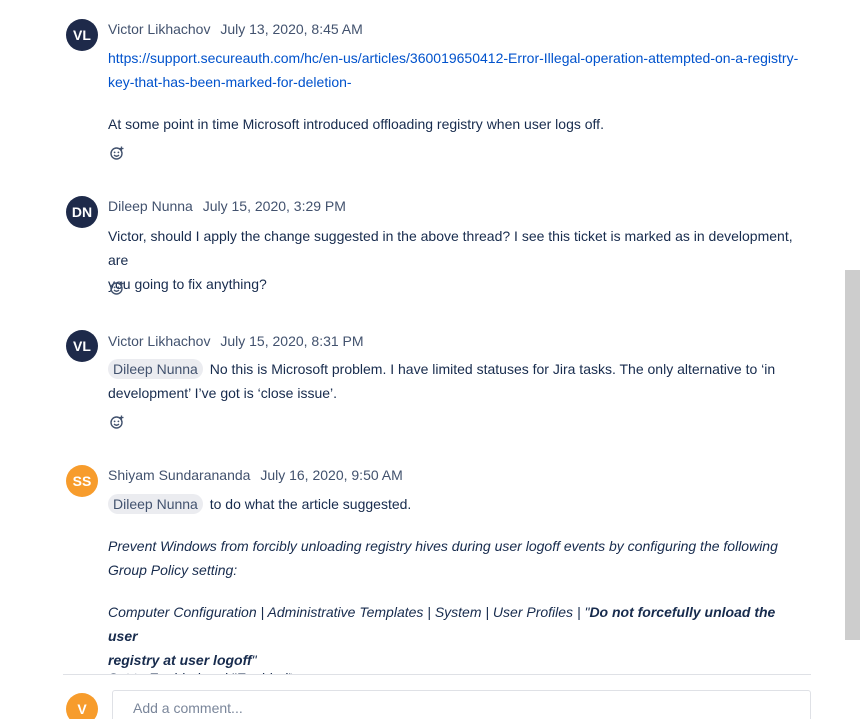 This screenshot has width=867, height=719. Describe the element at coordinates (291, 341) in the screenshot. I see `comment-date: July 15, 2020, 8:31 PM` at that location.